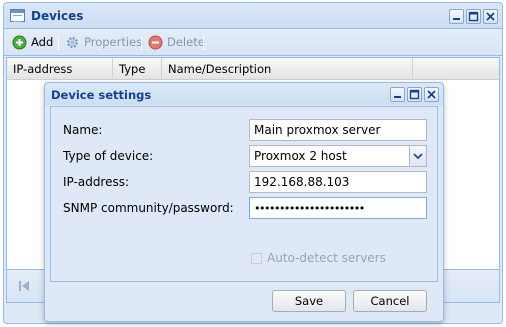 This screenshot has width=506, height=327. What do you see at coordinates (244, 94) in the screenshot?
I see `dialog-header: Device settings` at bounding box center [244, 94].